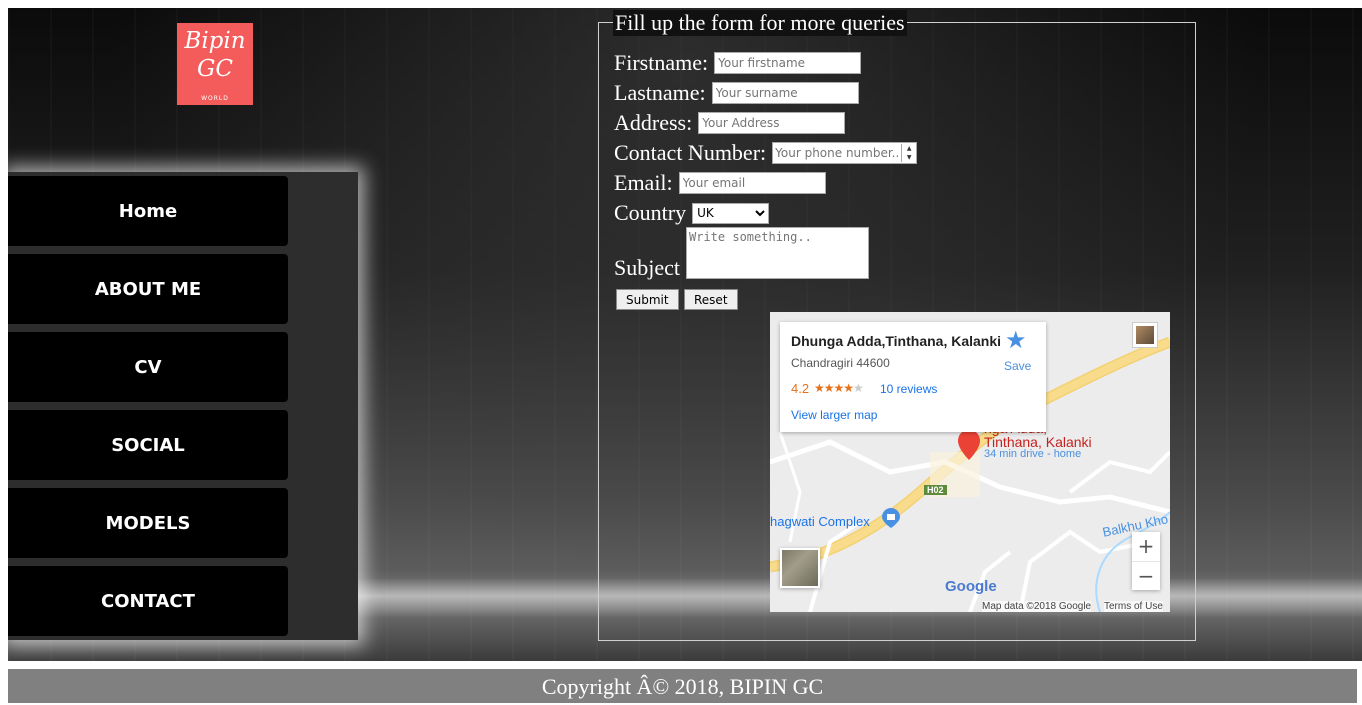 The image size is (1362, 705). What do you see at coordinates (1017, 366) in the screenshot?
I see `save-link: Save` at bounding box center [1017, 366].